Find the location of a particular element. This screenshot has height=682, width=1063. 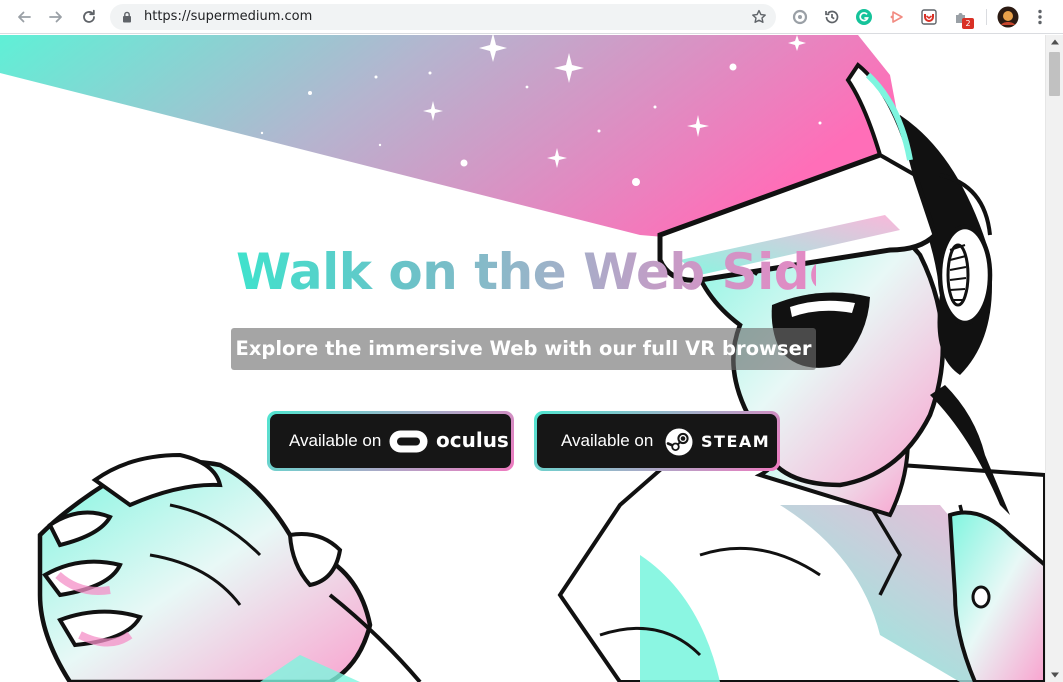

profile-avatar is located at coordinates (1008, 17).